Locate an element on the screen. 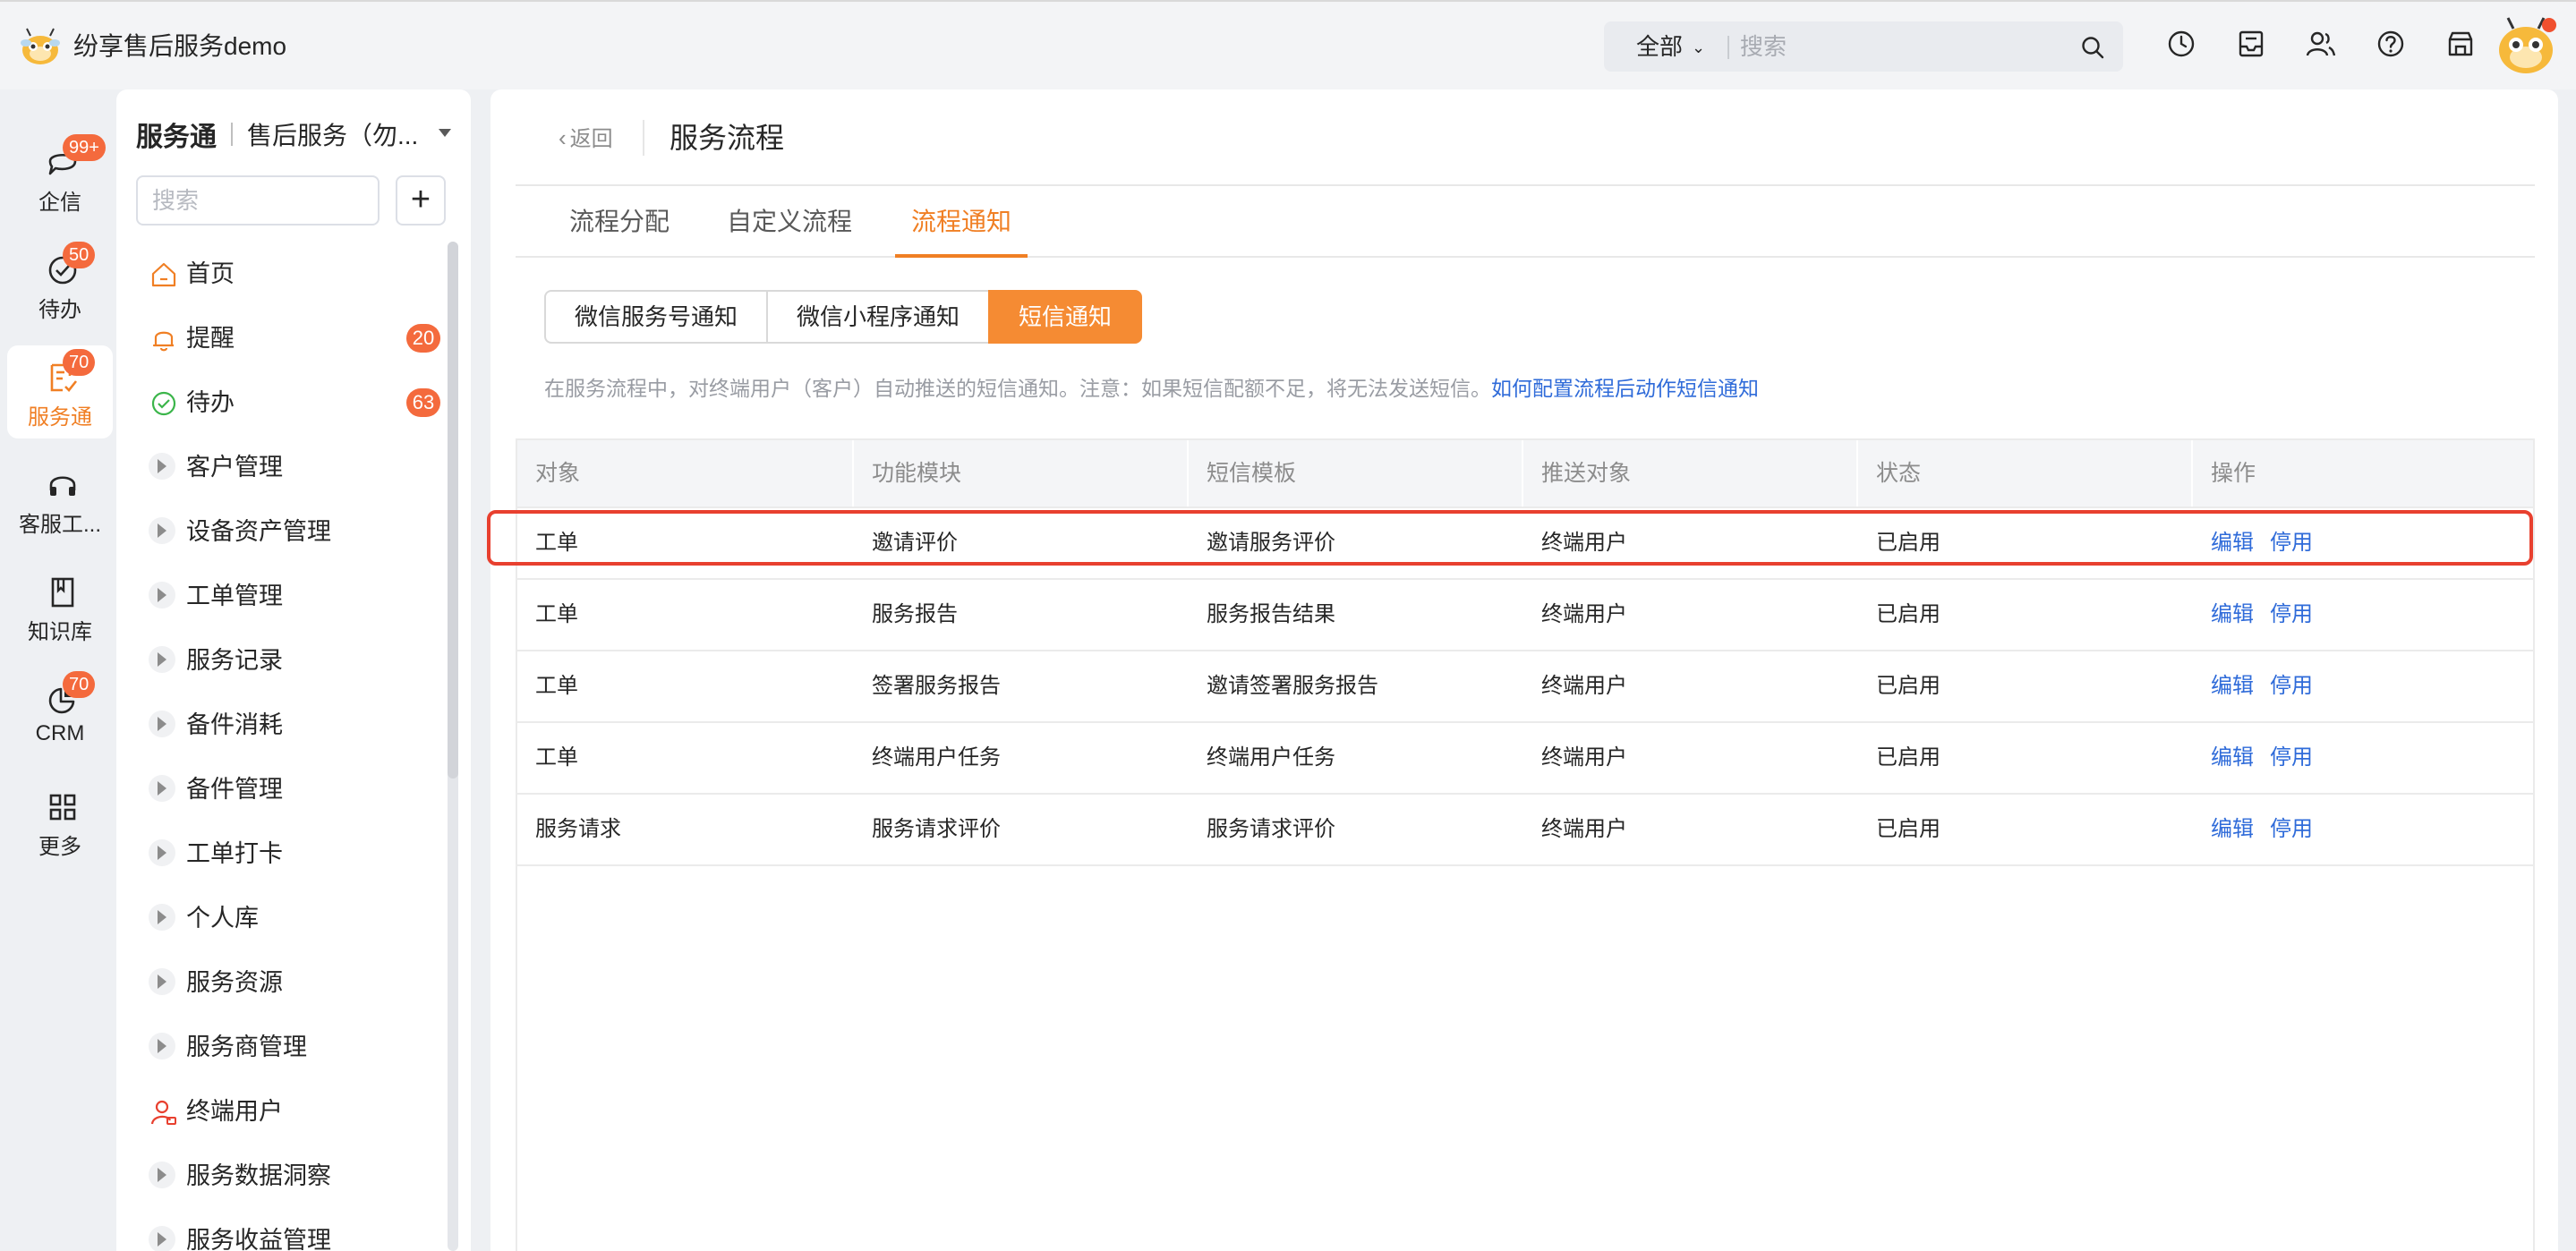 Image resolution: width=2576 pixels, height=1251 pixels. tab-custom-flow: 自定义流程 is located at coordinates (789, 229).